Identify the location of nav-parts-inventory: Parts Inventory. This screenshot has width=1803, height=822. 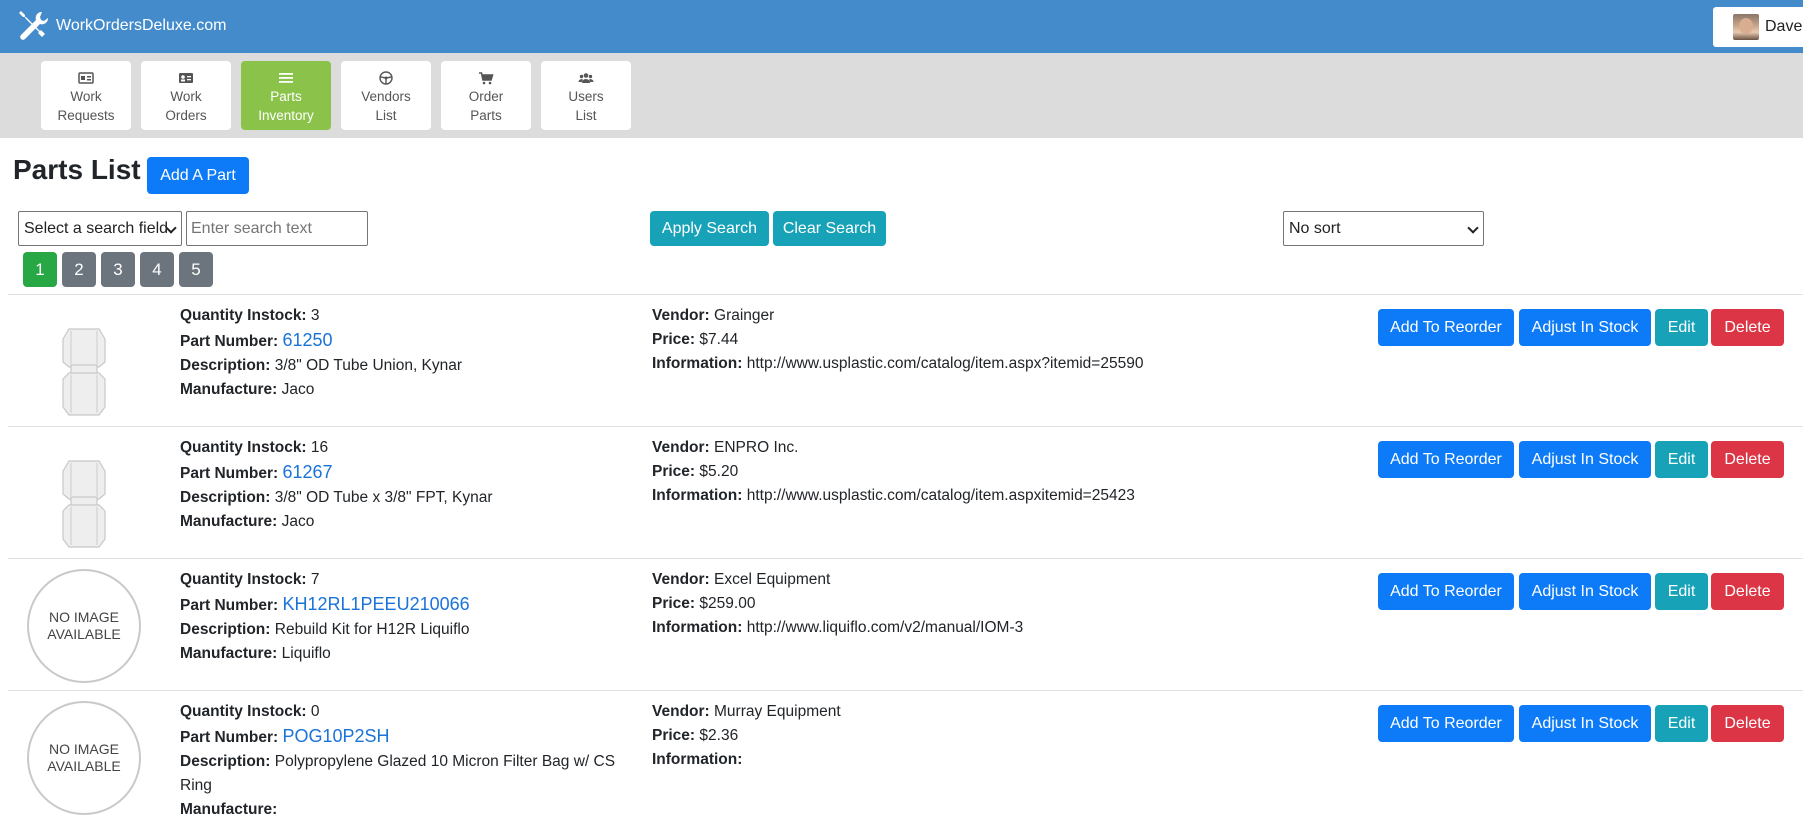
(286, 95).